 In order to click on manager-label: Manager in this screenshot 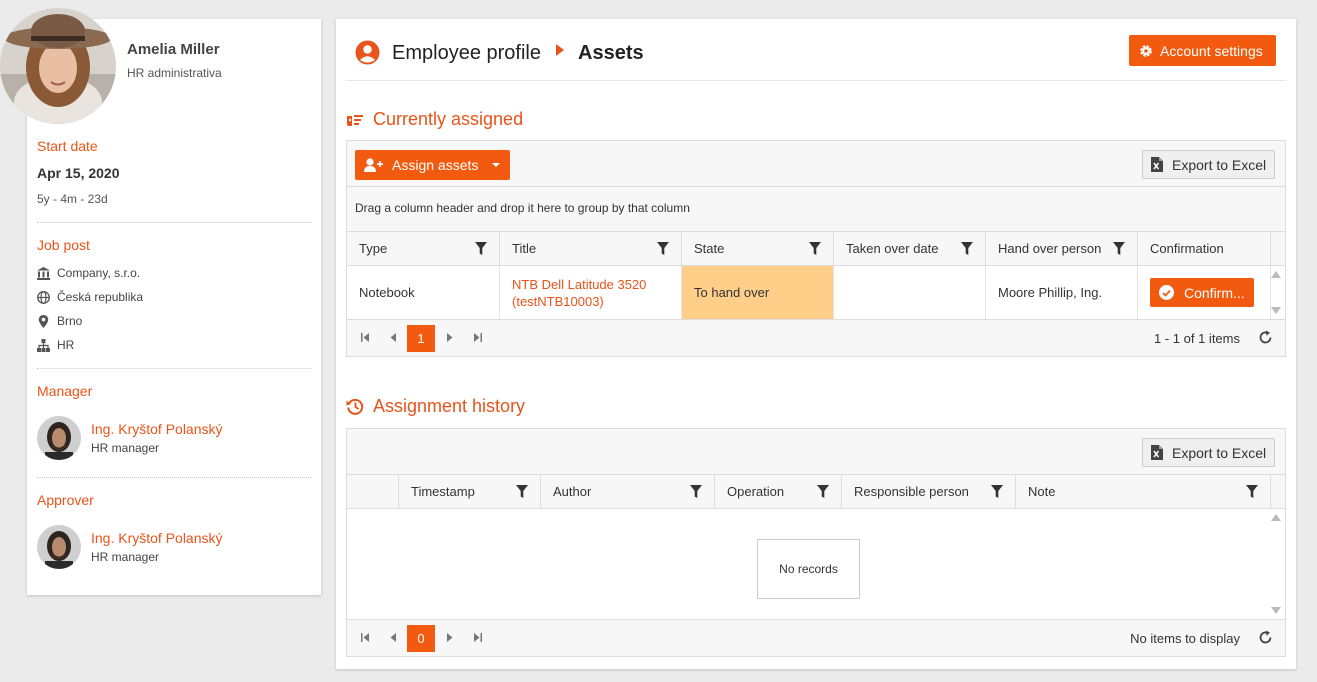, I will do `click(65, 391)`.